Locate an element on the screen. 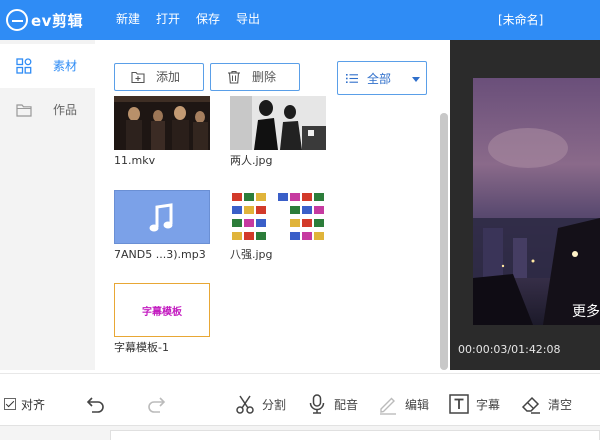 The width and height of the screenshot is (600, 440). video-frame-image is located at coordinates (162, 123).